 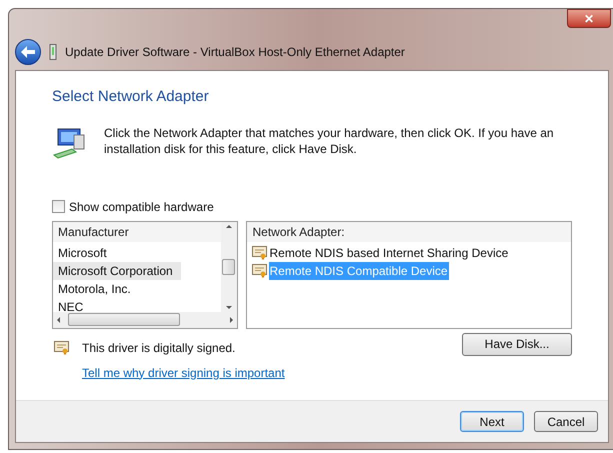 I want to click on window-title: Update Driver Software - VirtualBox Host-Only Ethernet Adapter, so click(x=235, y=52).